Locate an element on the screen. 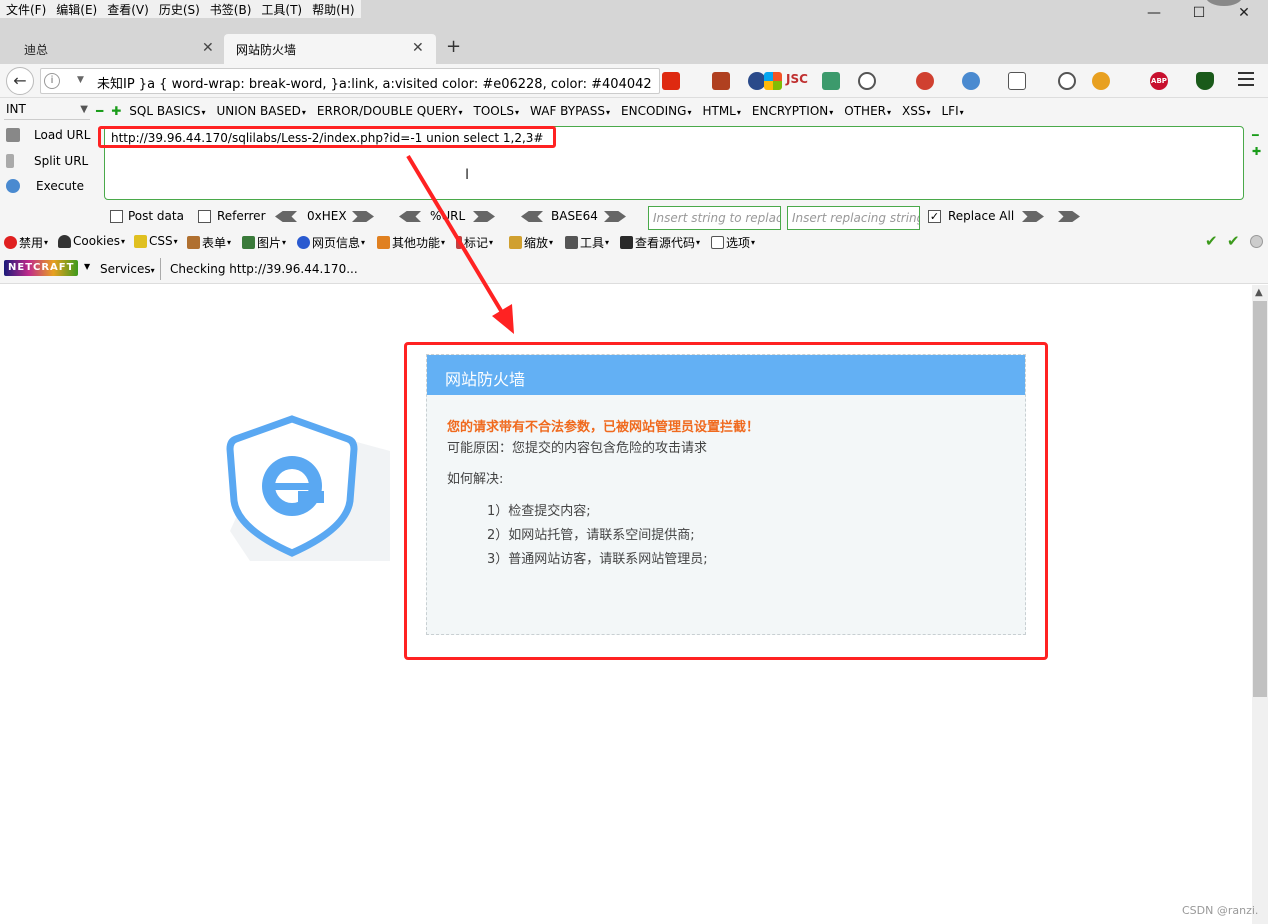 The width and height of the screenshot is (1268, 924). load-url-button: Load URL is located at coordinates (48, 135).